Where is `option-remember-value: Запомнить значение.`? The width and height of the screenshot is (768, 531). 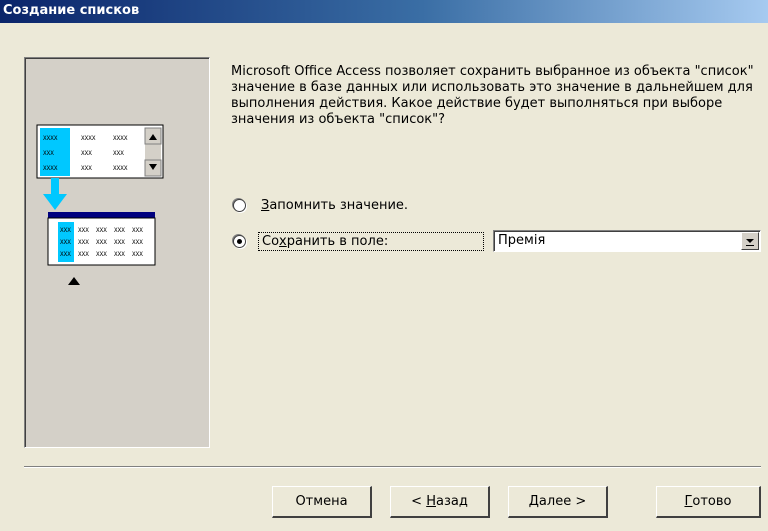
option-remember-value: Запомнить значение. is located at coordinates (322, 205).